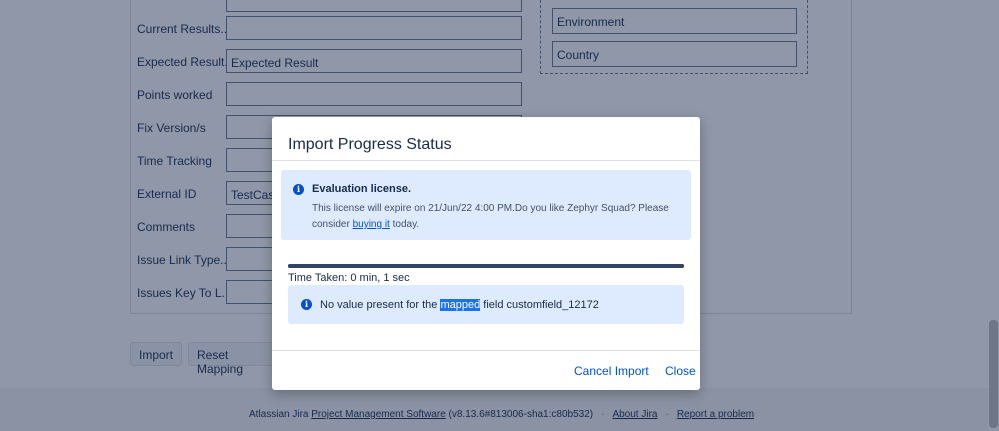 Image resolution: width=999 pixels, height=431 pixels. What do you see at coordinates (374, 28) in the screenshot?
I see `current-results-input` at bounding box center [374, 28].